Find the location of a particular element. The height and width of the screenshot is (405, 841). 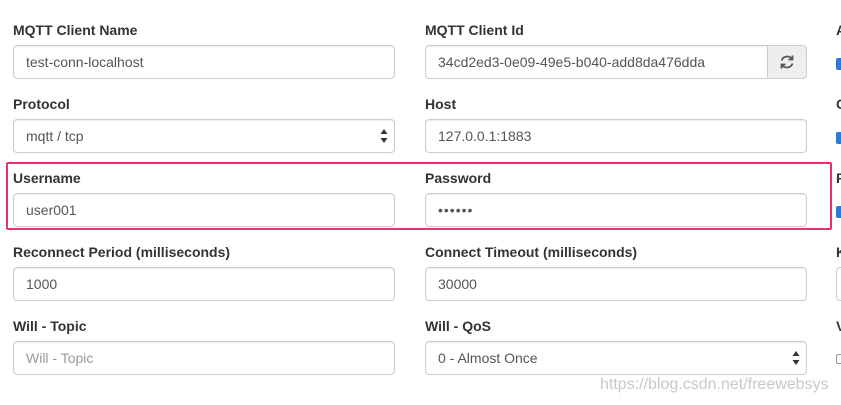

will-qos-label: Will - QoS is located at coordinates (458, 326).